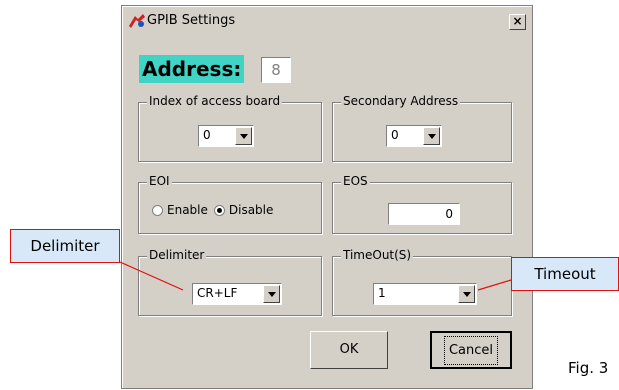  Describe the element at coordinates (151, 276) in the screenshot. I see `delimiter-arrow` at that location.